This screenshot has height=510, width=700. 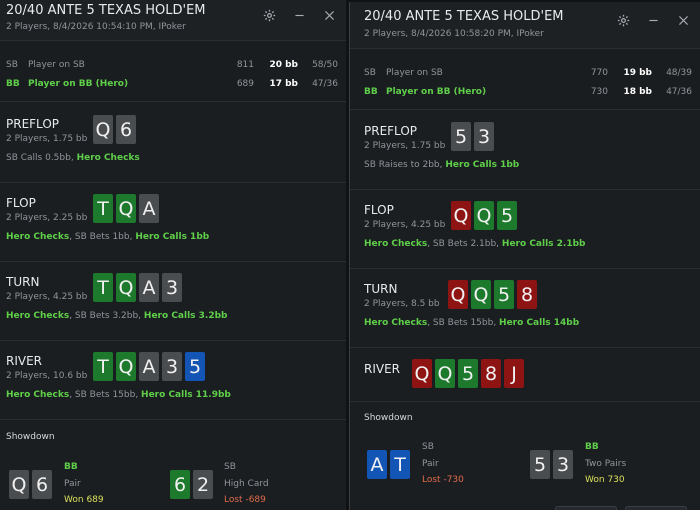 What do you see at coordinates (428, 447) in the screenshot?
I see `showdown-left-position: SB` at bounding box center [428, 447].